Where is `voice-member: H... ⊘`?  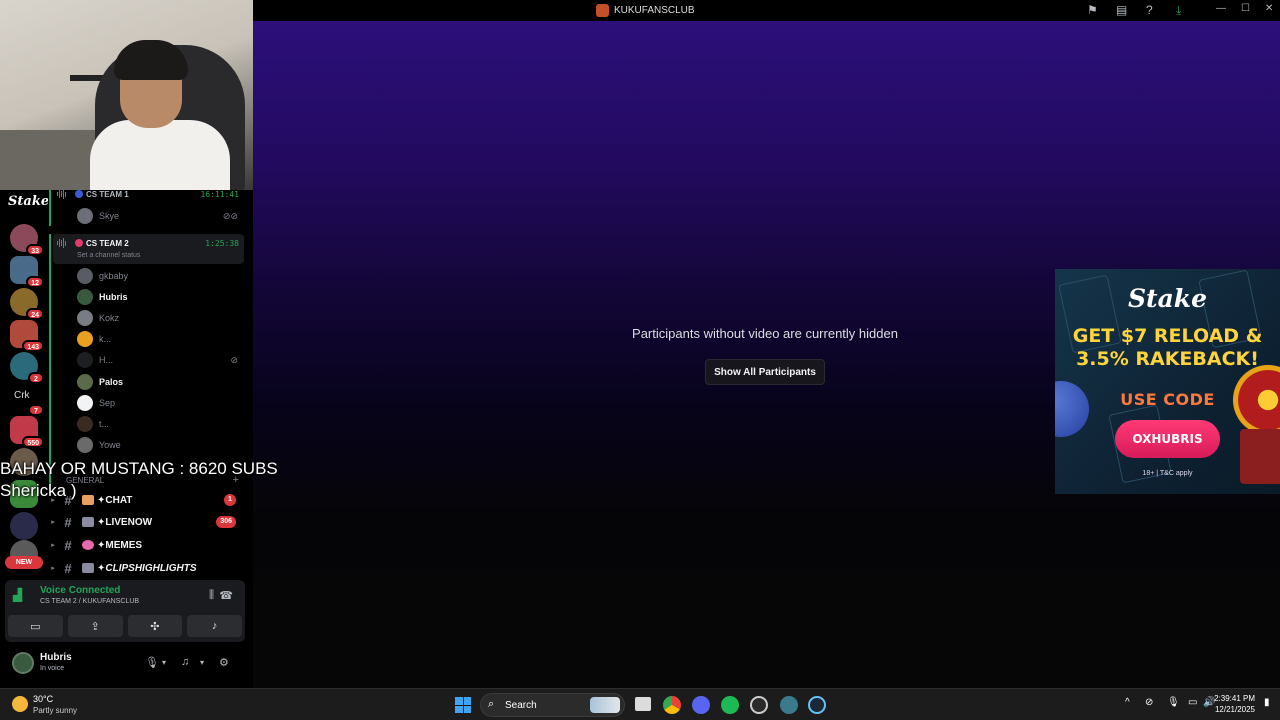
voice-member: H... ⊘ is located at coordinates (159, 360).